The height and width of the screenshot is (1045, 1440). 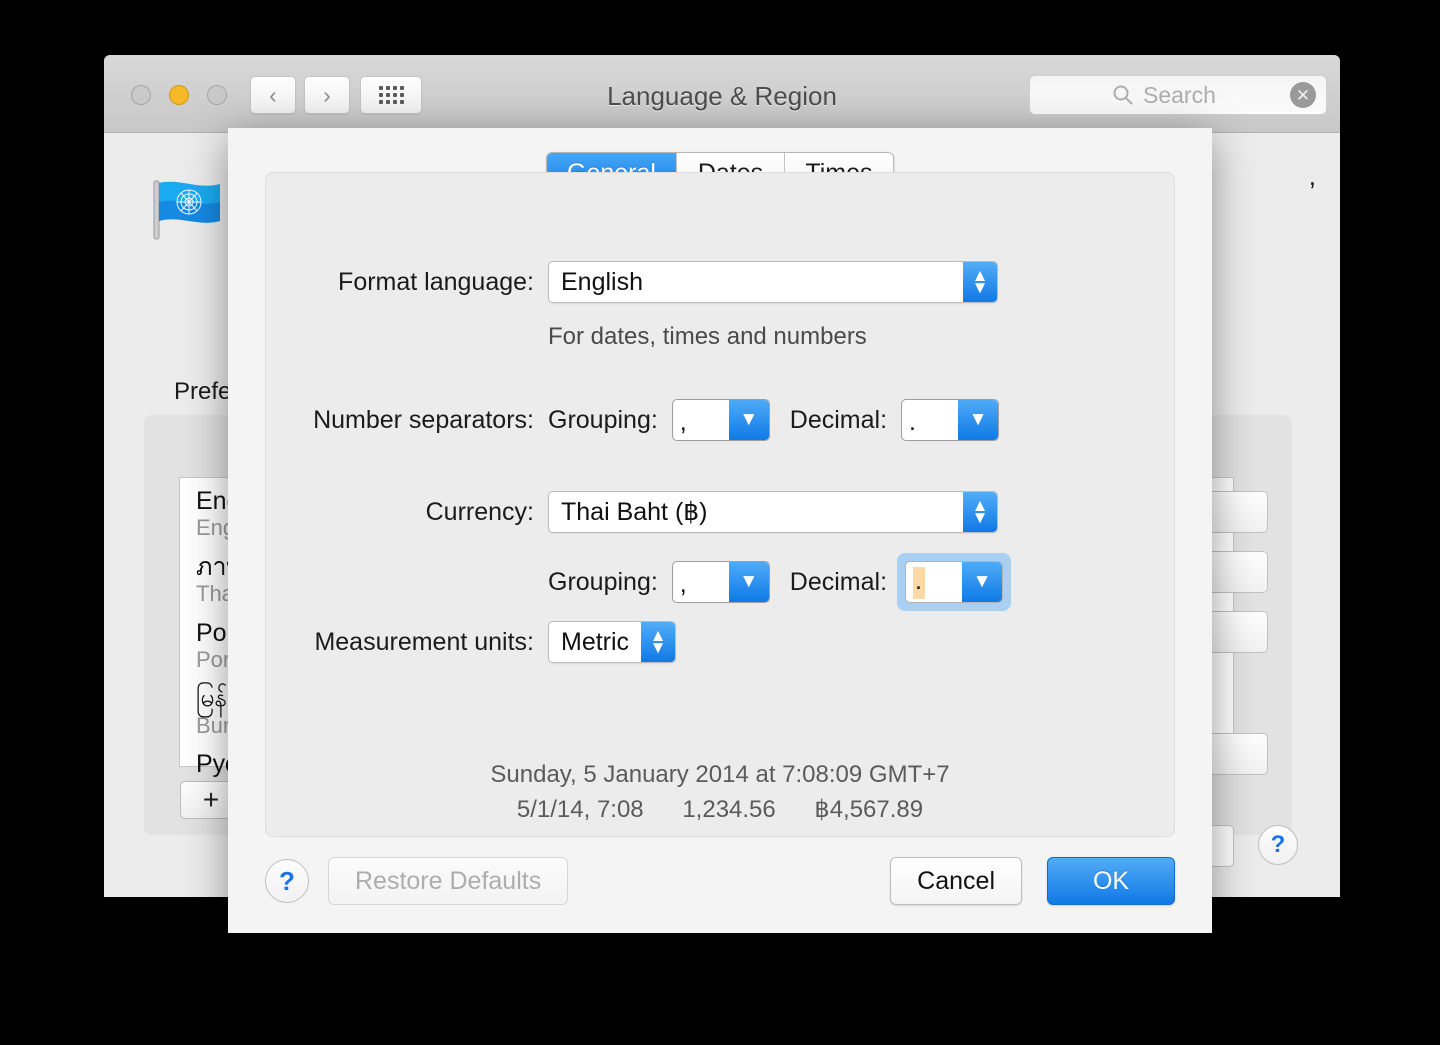 I want to click on number-decimal-combobox: . ▼, so click(x=950, y=420).